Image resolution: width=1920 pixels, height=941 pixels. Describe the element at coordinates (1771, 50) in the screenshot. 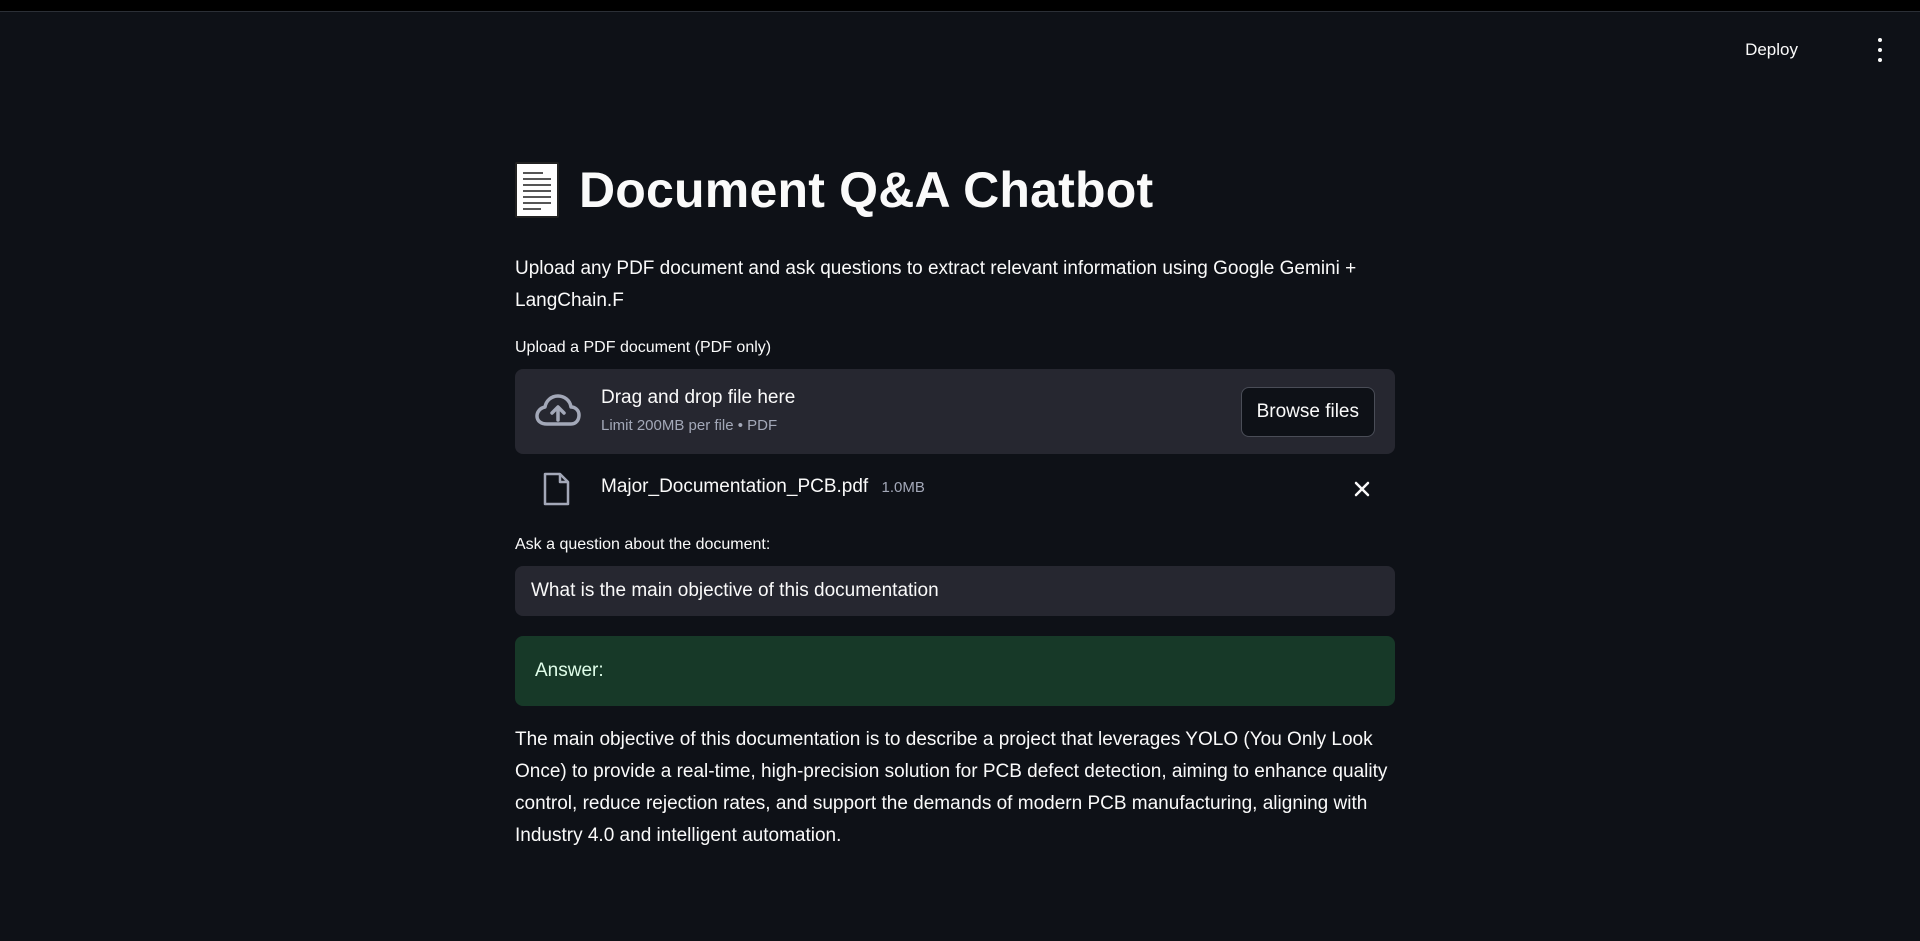

I see `deploy-button: Deploy` at that location.